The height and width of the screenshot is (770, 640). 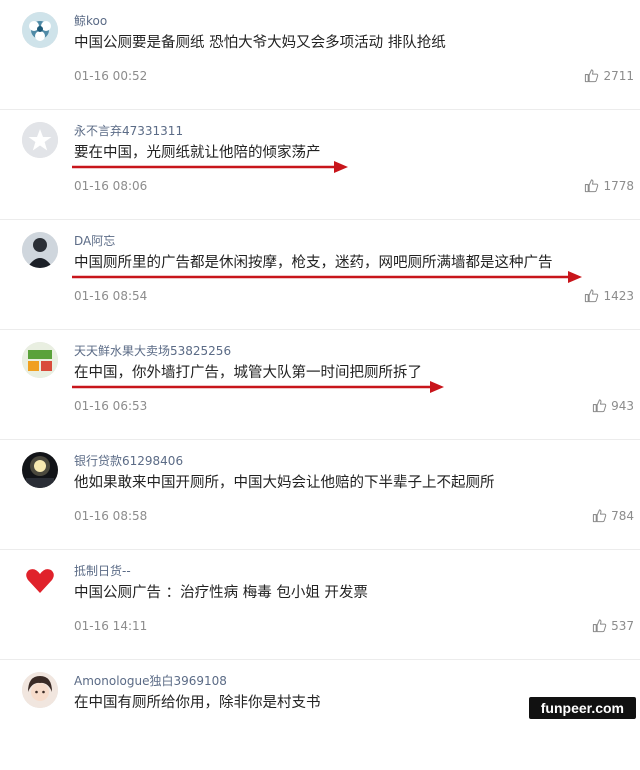 I want to click on timestamp: 01-16 08:54, so click(x=111, y=296).